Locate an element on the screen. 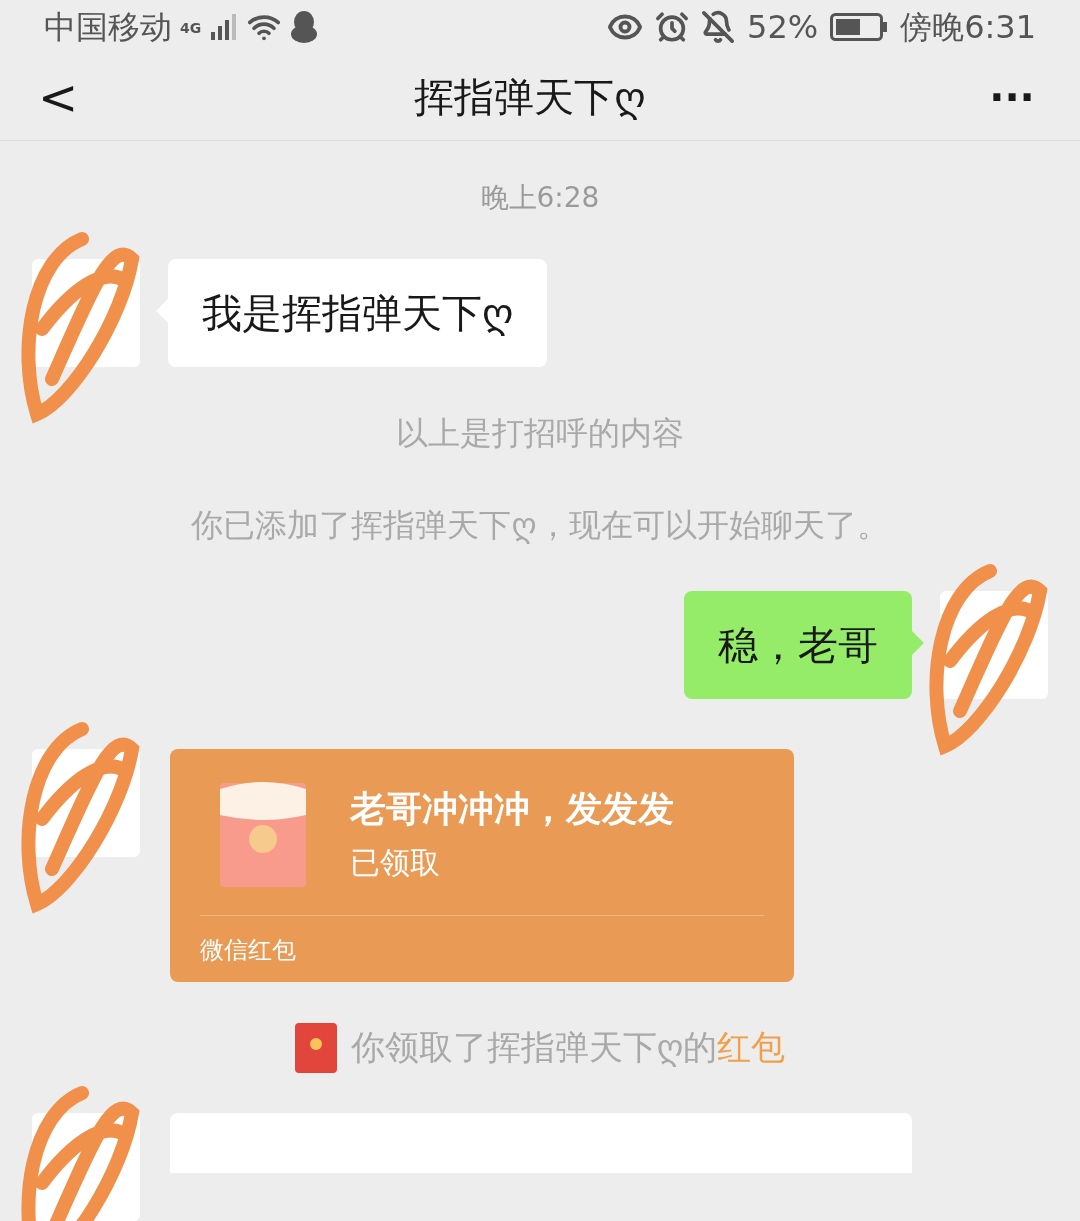 This screenshot has width=1080, height=1221. clock-time: 傍晚6:31 is located at coordinates (968, 28).